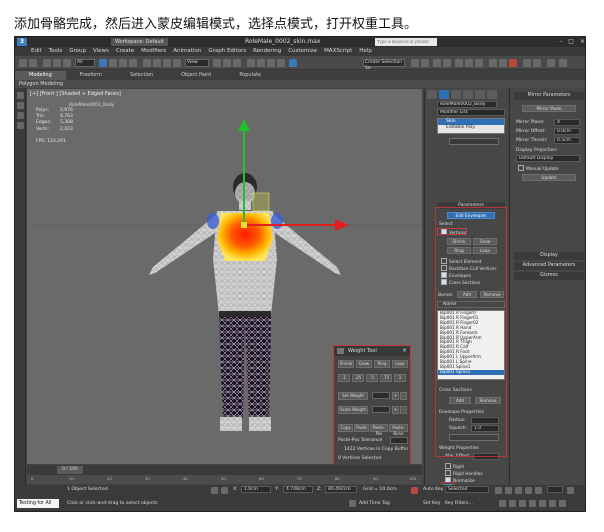  Describe the element at coordinates (400, 378) in the screenshot. I see `weight-preset-button: 1` at that location.